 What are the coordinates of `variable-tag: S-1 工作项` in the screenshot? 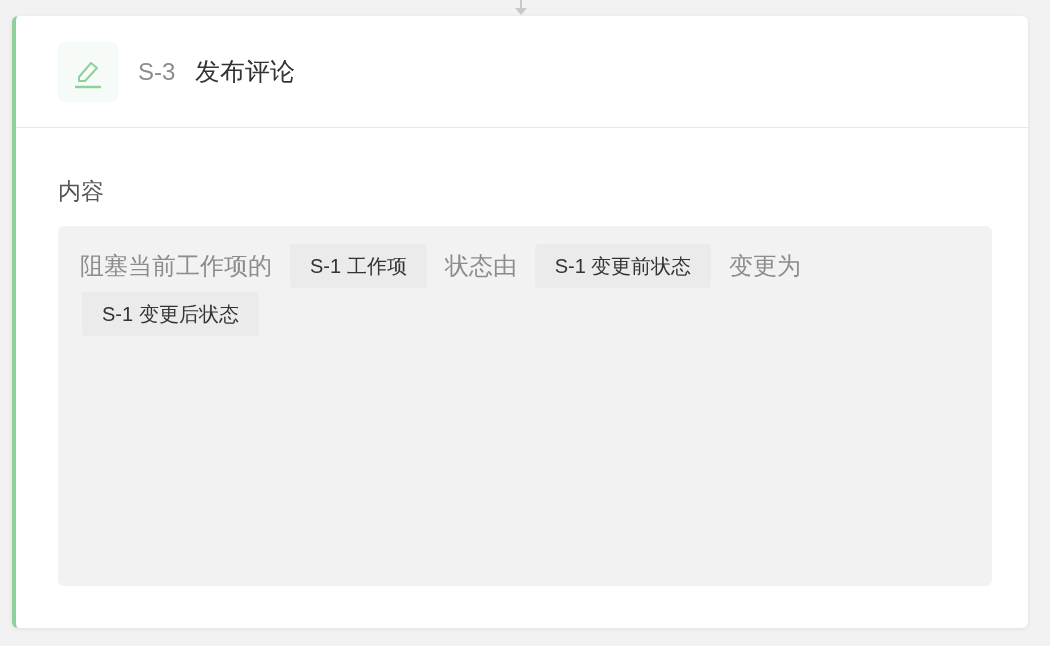 It's located at (358, 266).